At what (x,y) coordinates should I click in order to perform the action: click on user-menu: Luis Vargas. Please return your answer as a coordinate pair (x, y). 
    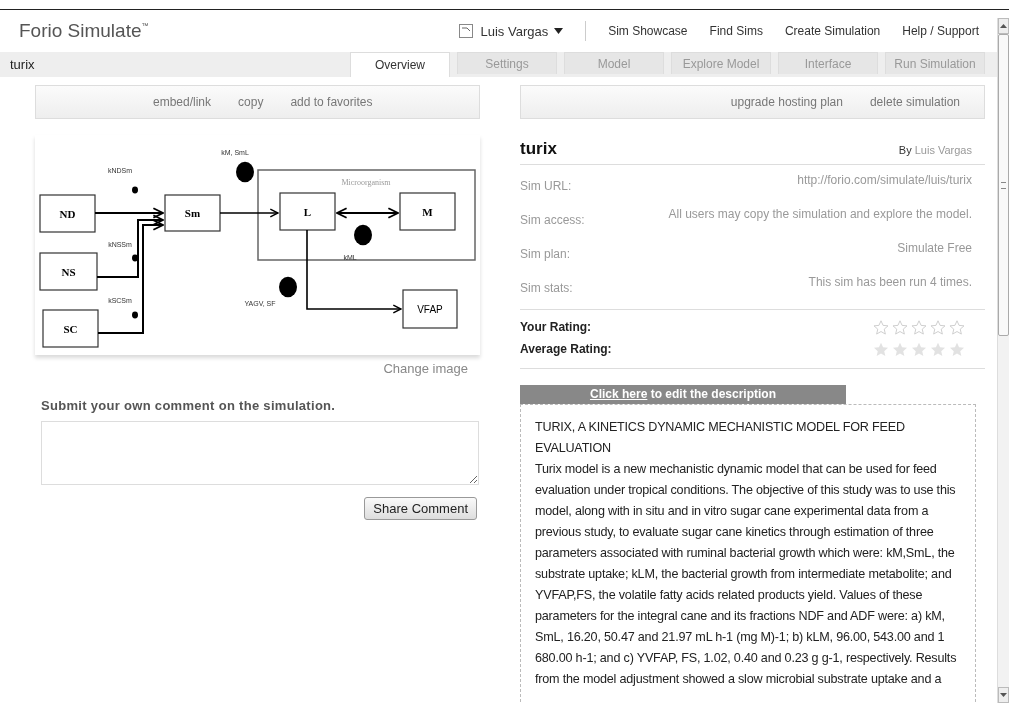
    Looking at the image, I should click on (522, 31).